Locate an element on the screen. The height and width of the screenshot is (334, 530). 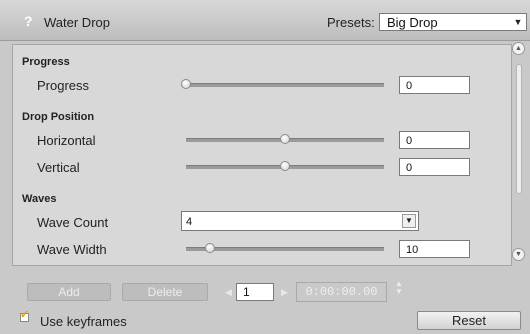
vertical-scrollbar: ▲ ▼ is located at coordinates (519, 154).